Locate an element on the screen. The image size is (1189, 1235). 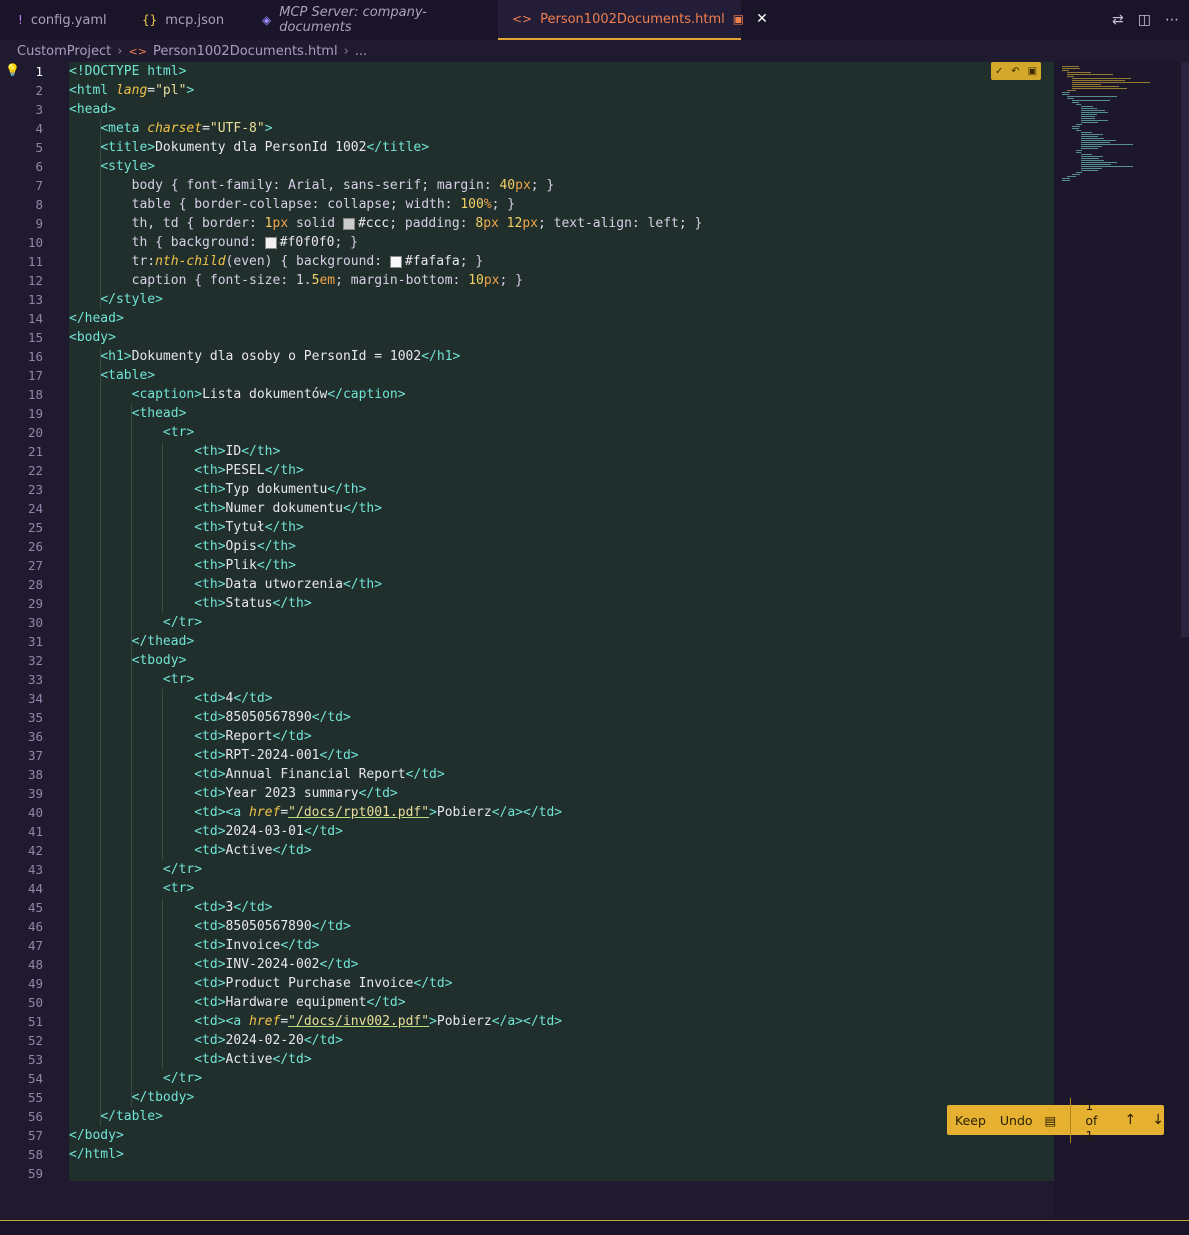
code-line: </style> is located at coordinates (116, 299).